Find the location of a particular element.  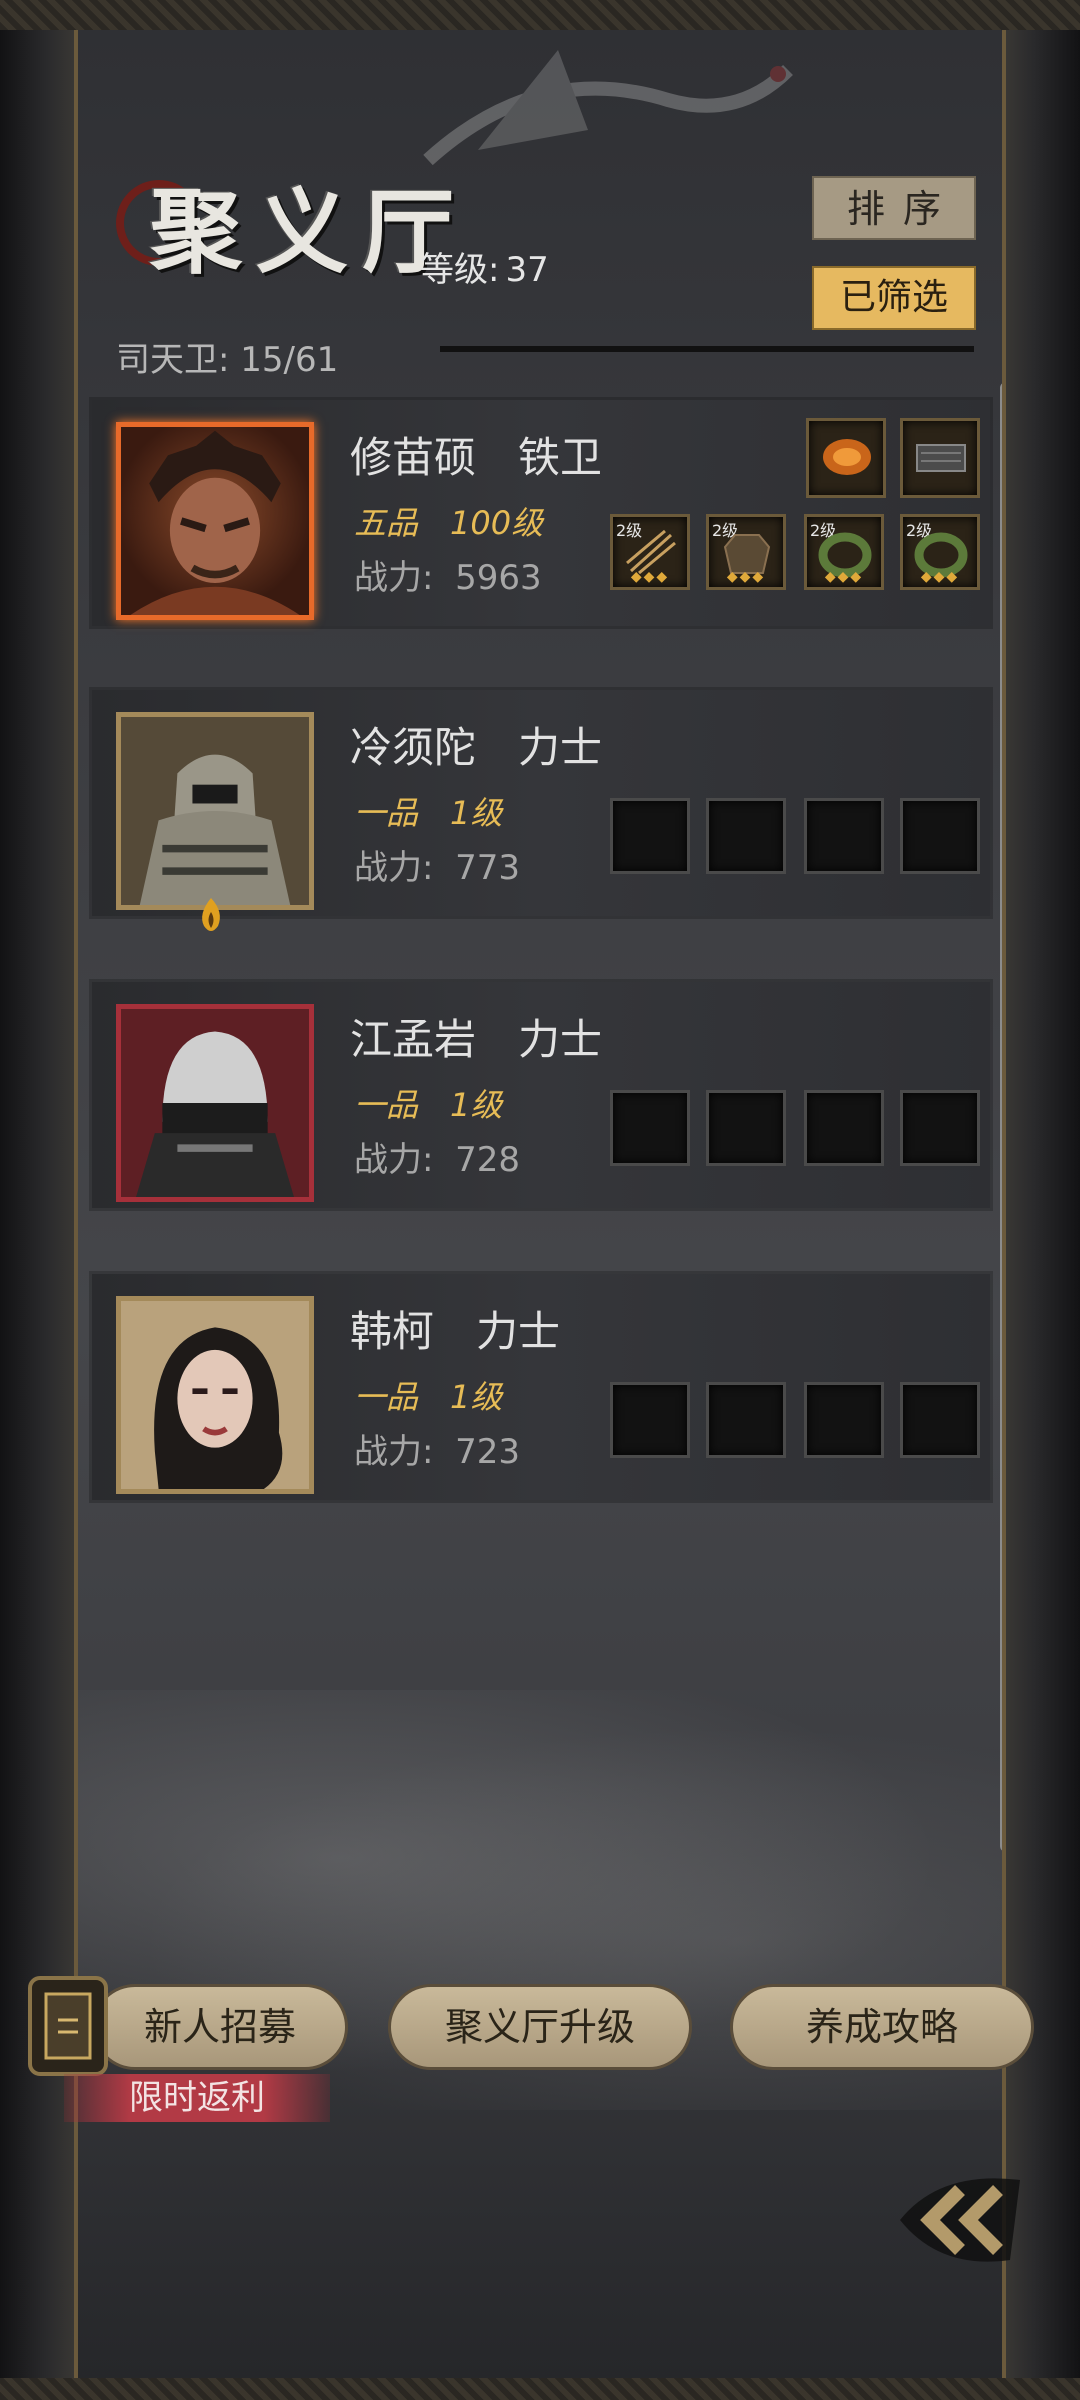

flame-badge-icon is located at coordinates (211, 914).